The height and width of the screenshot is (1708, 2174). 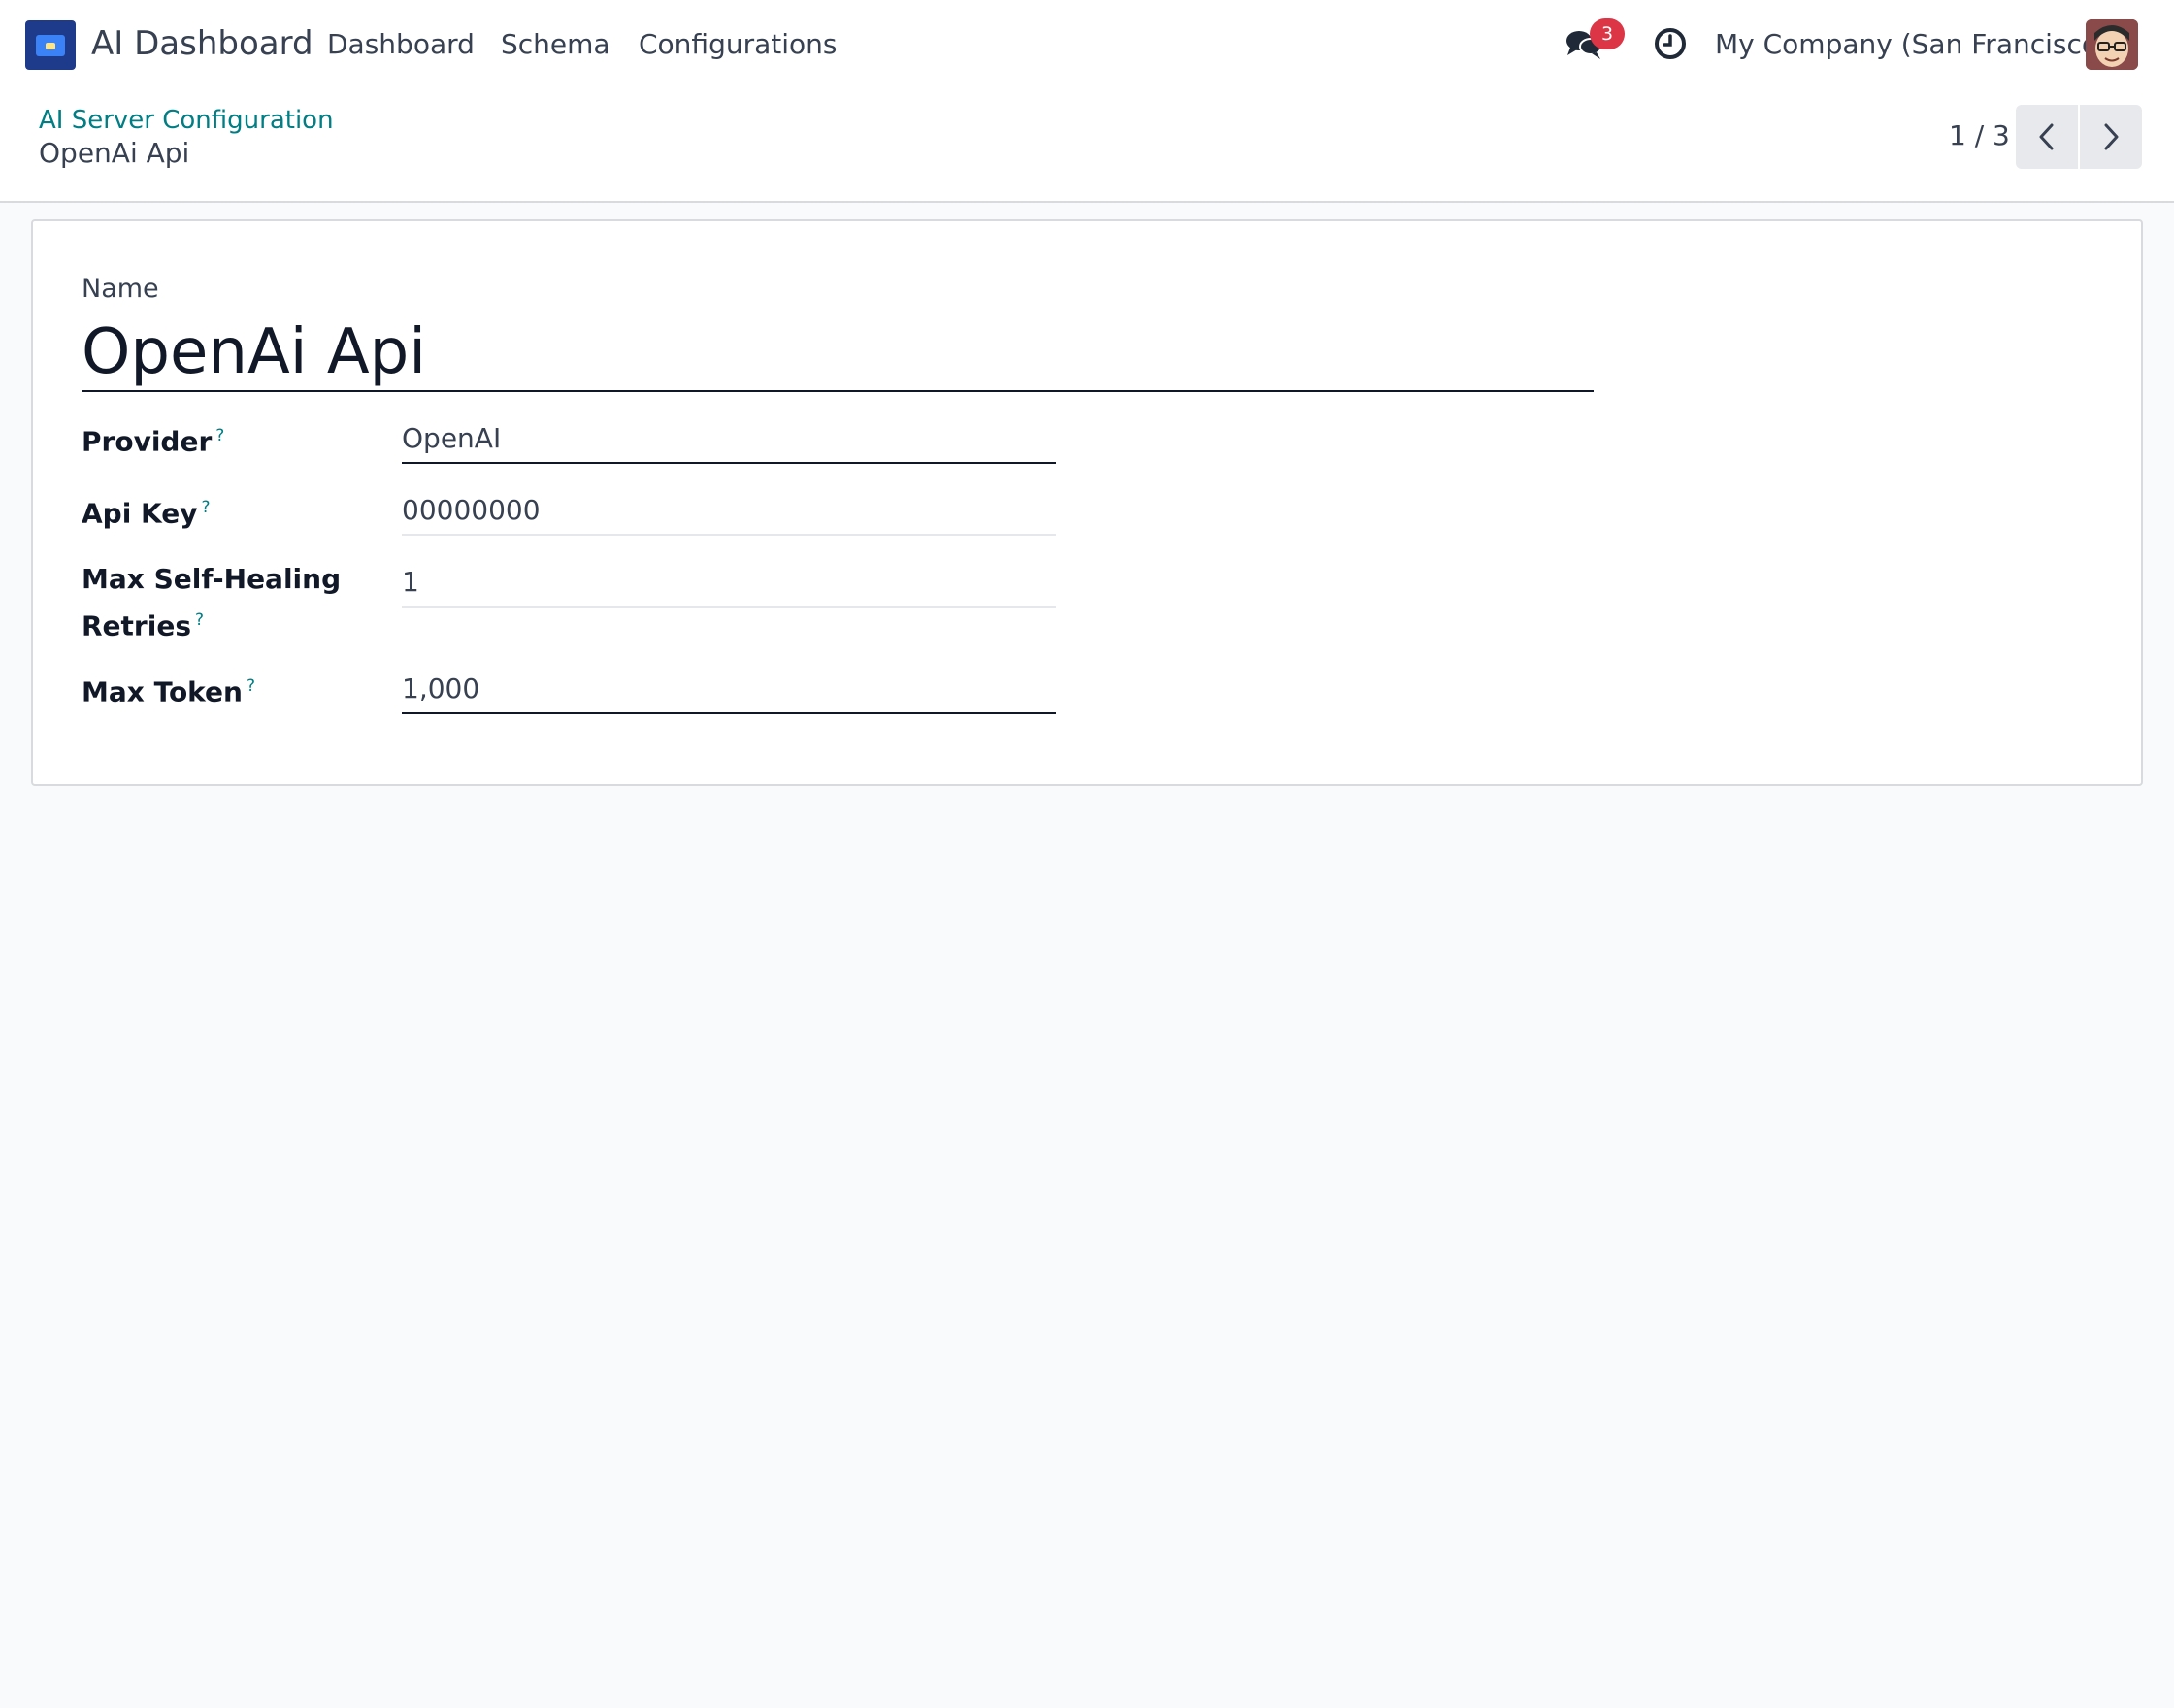 What do you see at coordinates (401, 44) in the screenshot?
I see `menu-dashboard: Dashboard` at bounding box center [401, 44].